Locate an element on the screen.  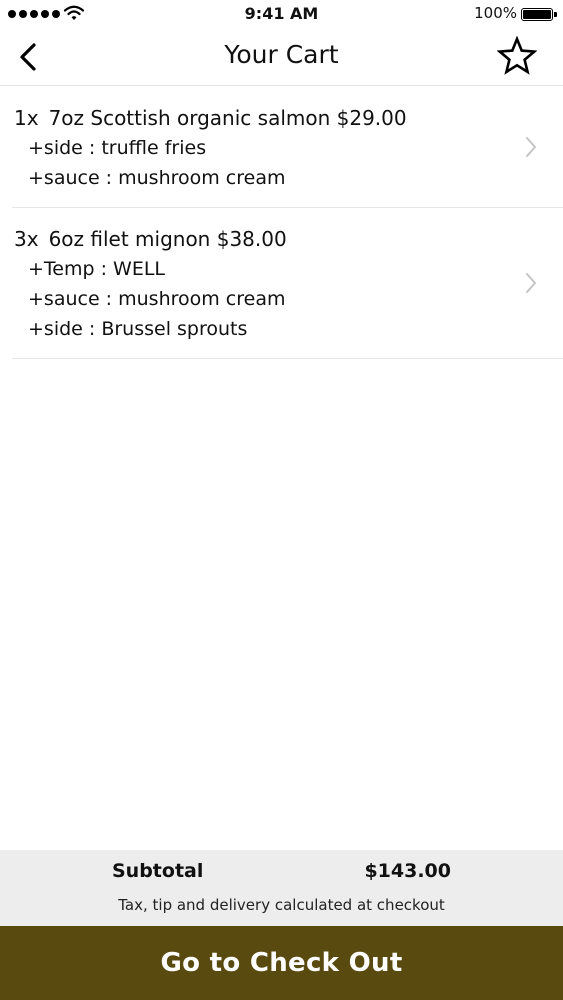
navigation-bar: Your Cart is located at coordinates (281, 57).